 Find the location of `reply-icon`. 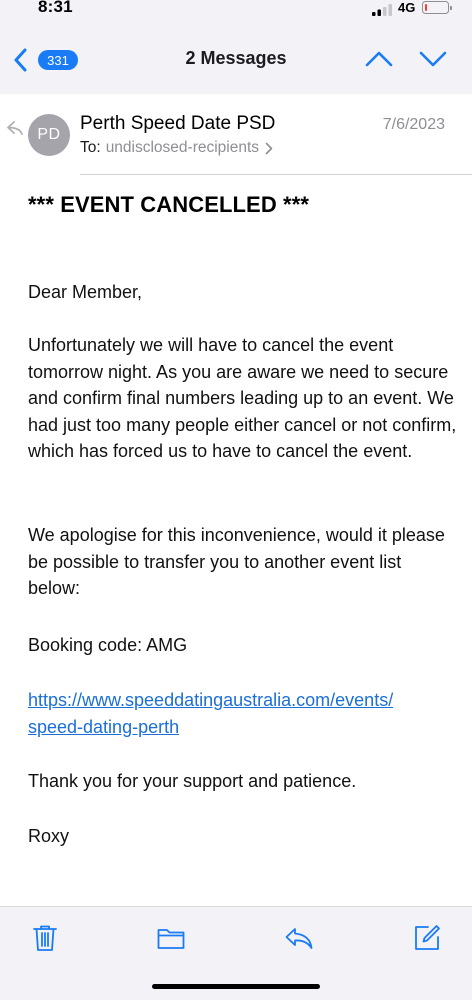

reply-icon is located at coordinates (299, 938).